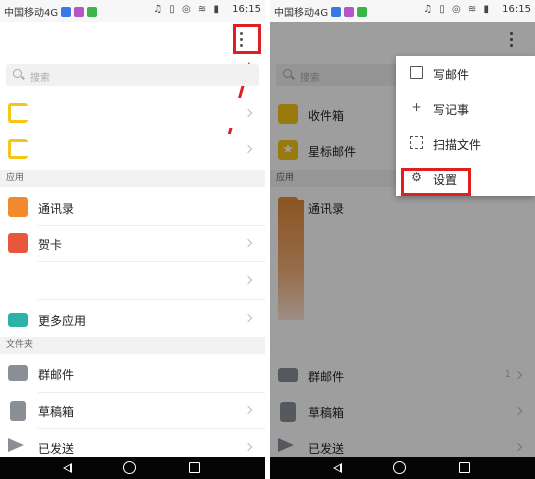 The image size is (535, 479). Describe the element at coordinates (436, 182) in the screenshot. I see `highlight-settings` at that location.